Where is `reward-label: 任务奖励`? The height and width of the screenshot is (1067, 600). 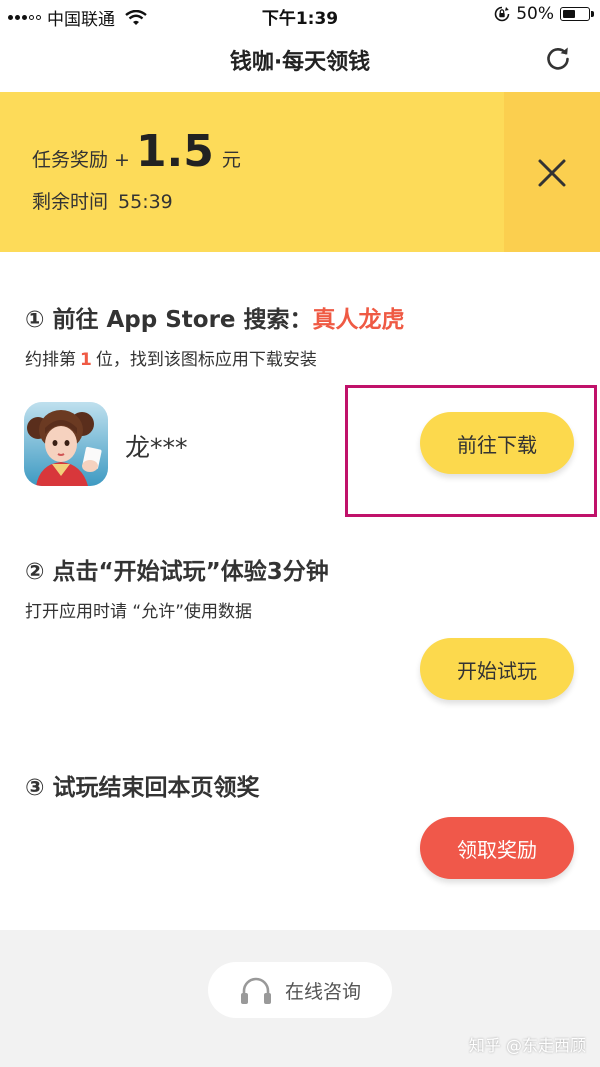 reward-label: 任务奖励 is located at coordinates (70, 160).